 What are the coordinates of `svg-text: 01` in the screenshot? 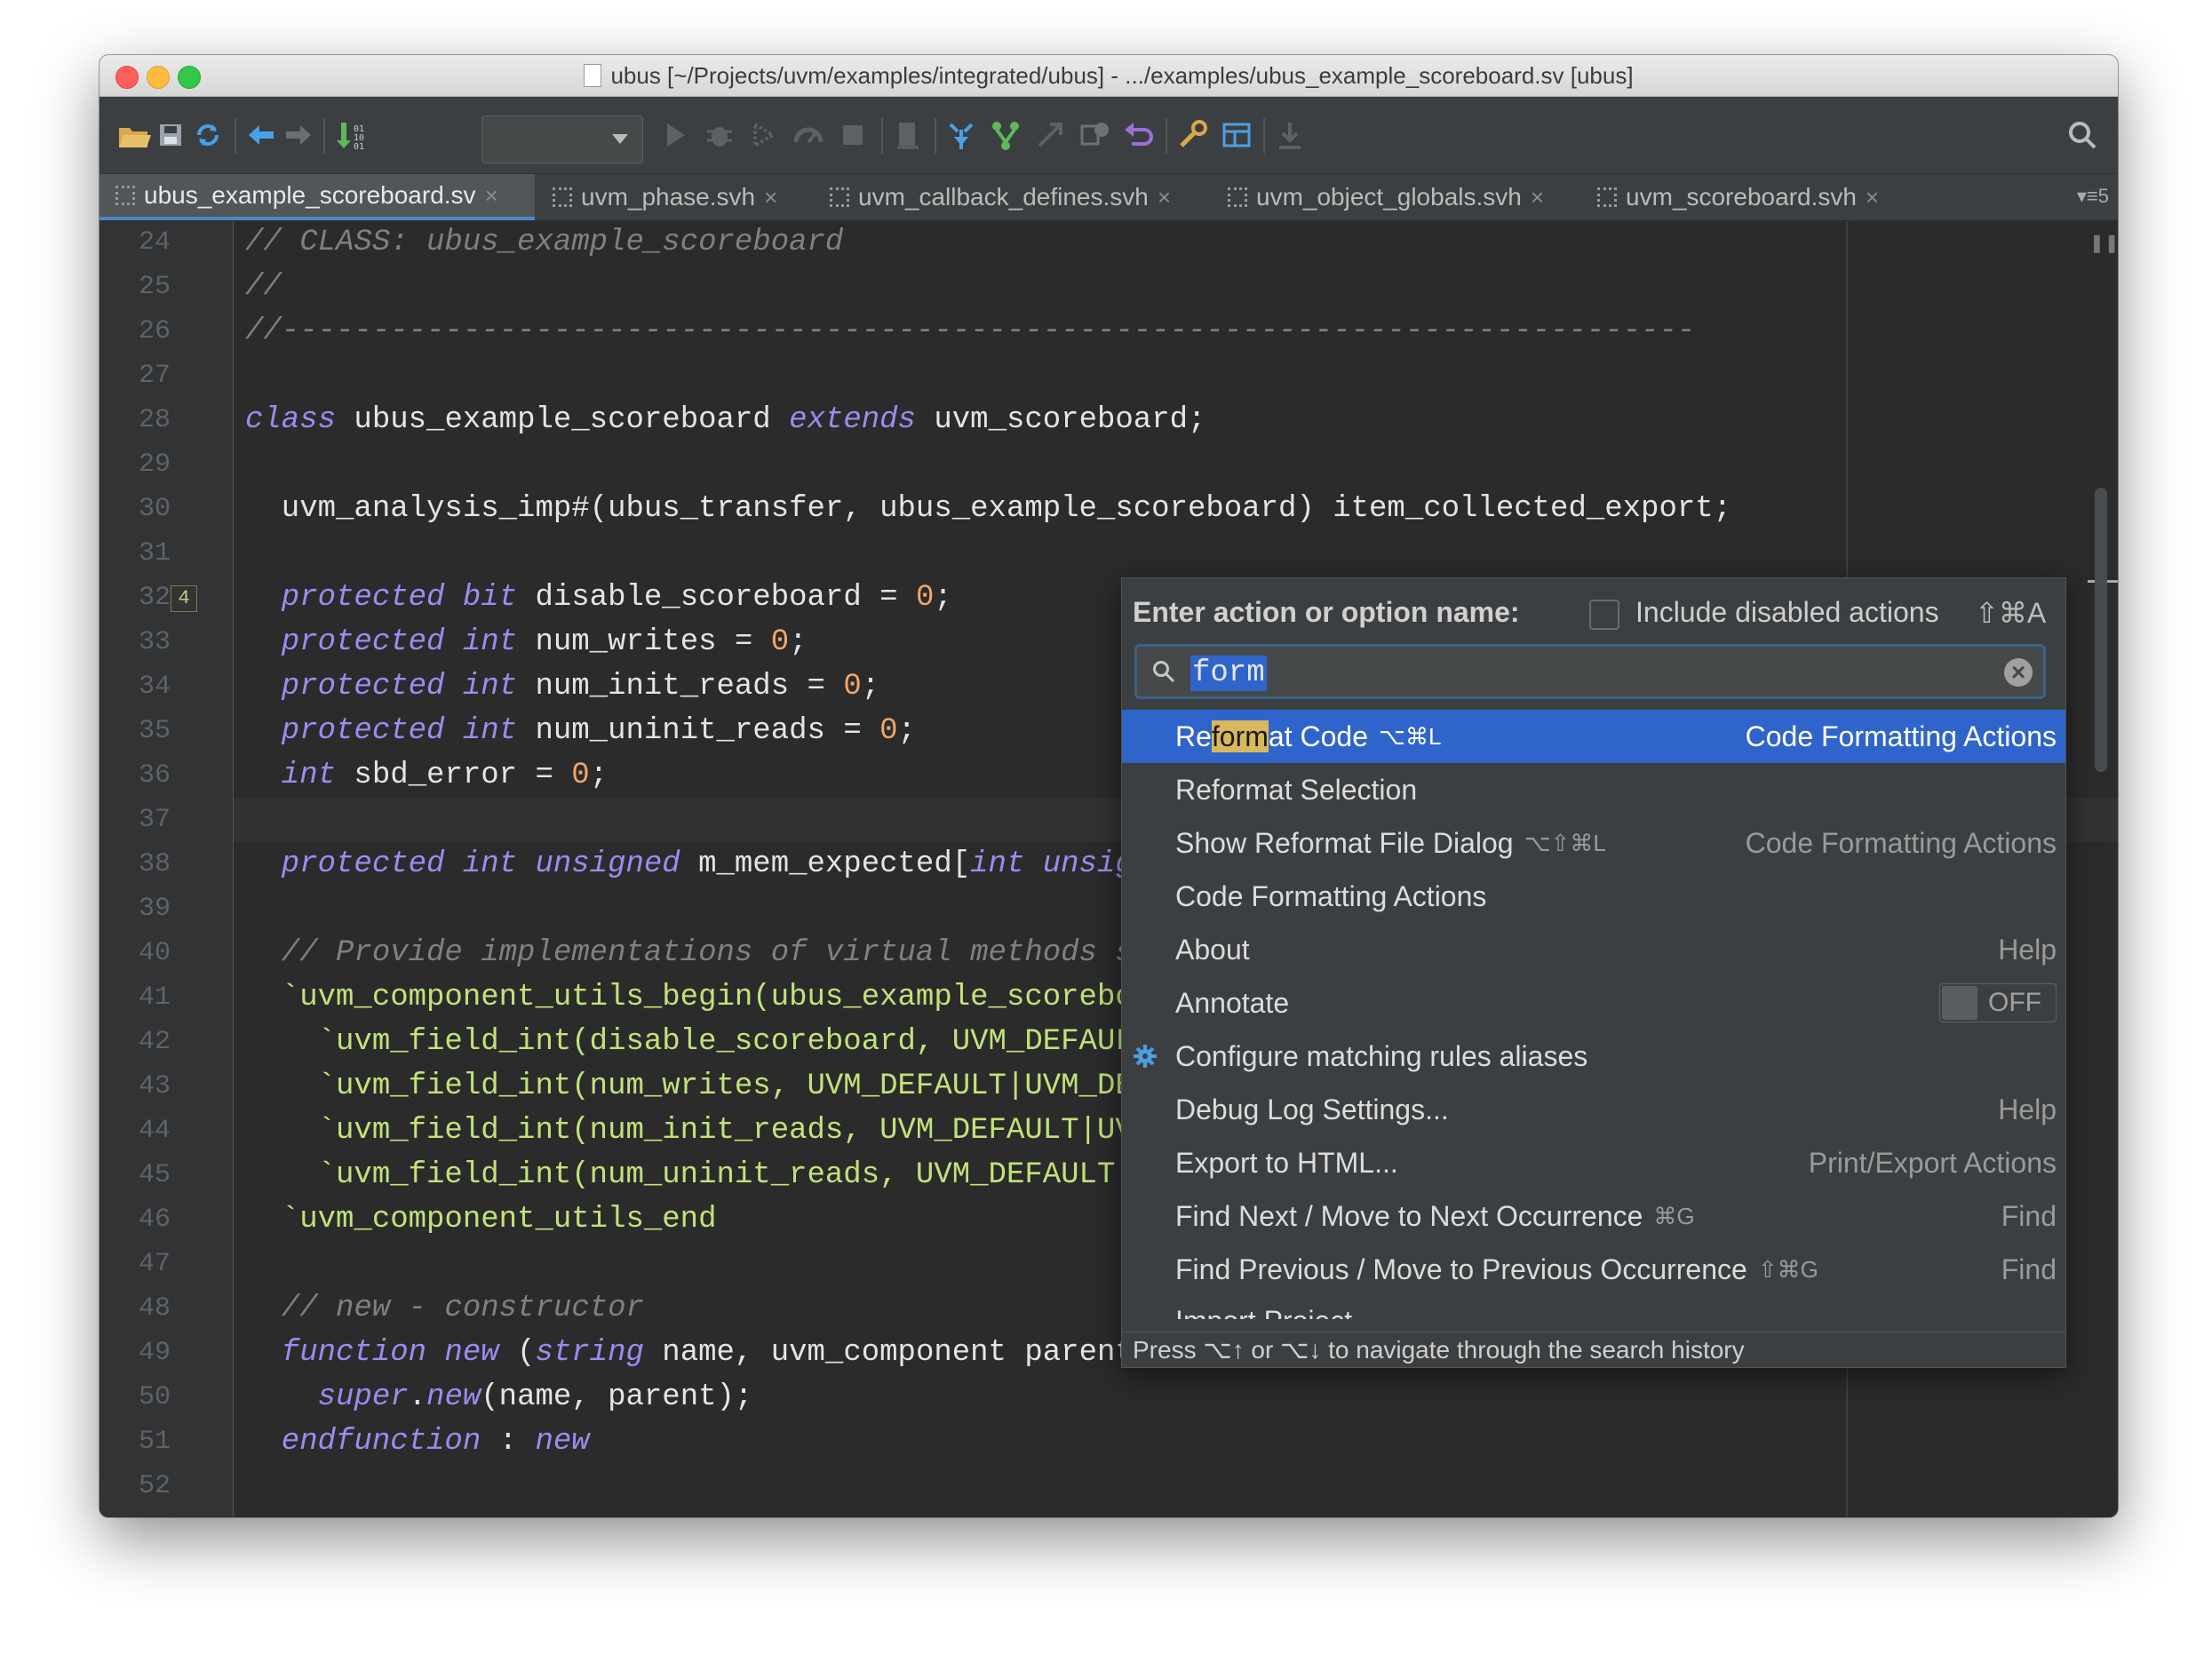 It's located at (359, 147).